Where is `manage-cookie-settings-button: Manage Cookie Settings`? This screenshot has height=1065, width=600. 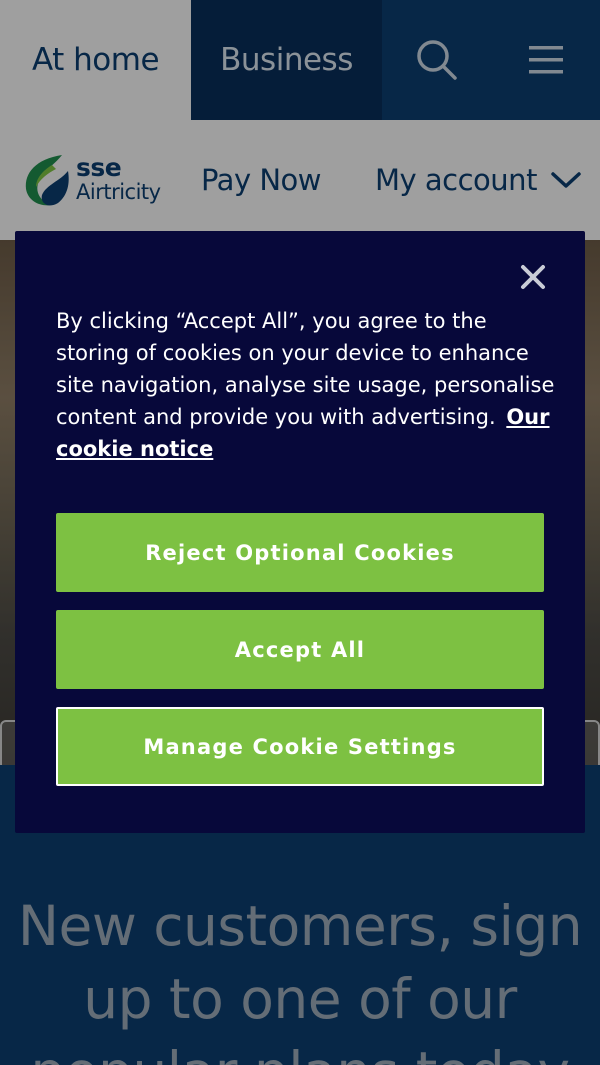 manage-cookie-settings-button: Manage Cookie Settings is located at coordinates (300, 746).